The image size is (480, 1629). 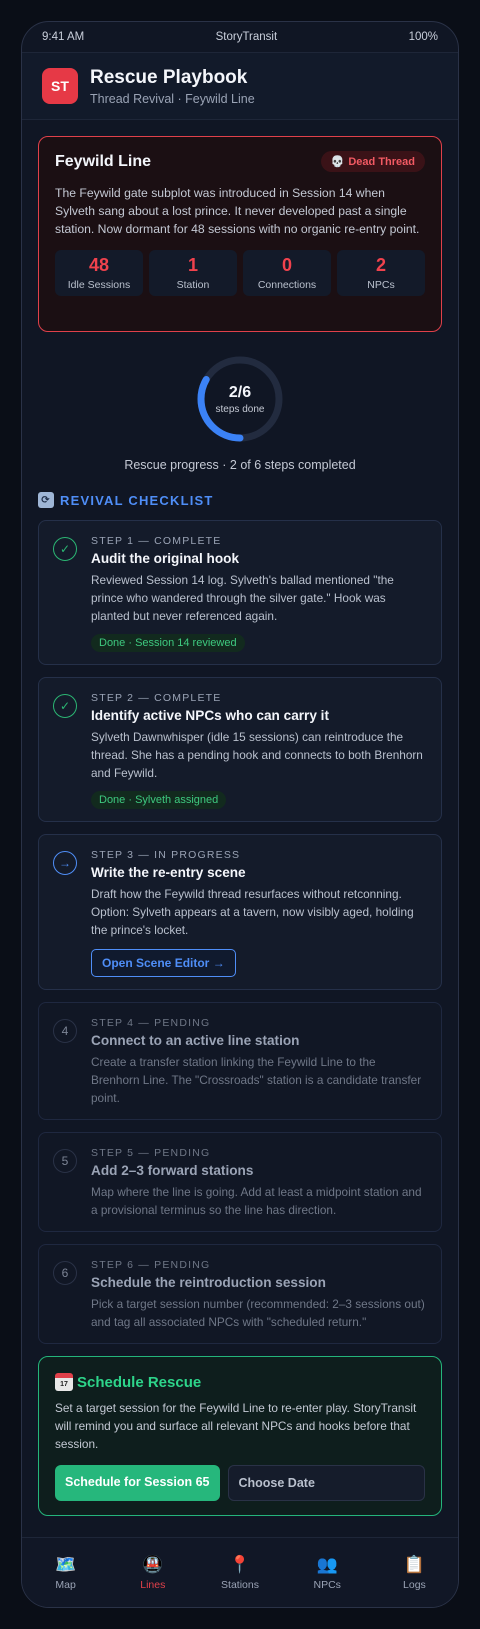 What do you see at coordinates (169, 77) in the screenshot?
I see `page-title: Rescue Playbook` at bounding box center [169, 77].